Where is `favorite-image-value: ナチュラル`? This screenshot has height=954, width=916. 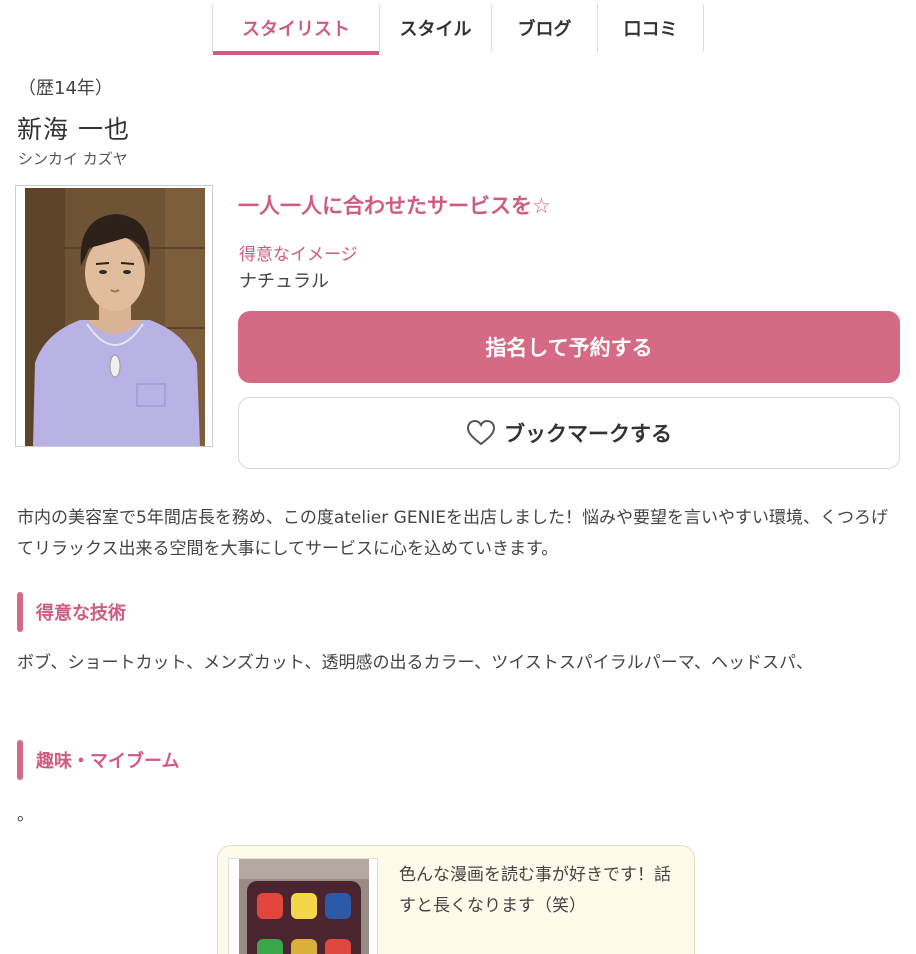 favorite-image-value: ナチュラル is located at coordinates (284, 281).